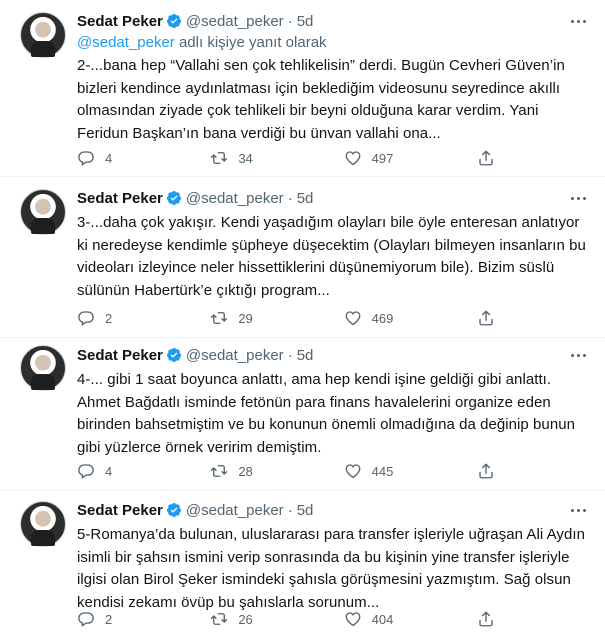 The image size is (605, 644). I want to click on reply-context: @sedat_peker adlı kişiye yanıt olarak, so click(333, 43).